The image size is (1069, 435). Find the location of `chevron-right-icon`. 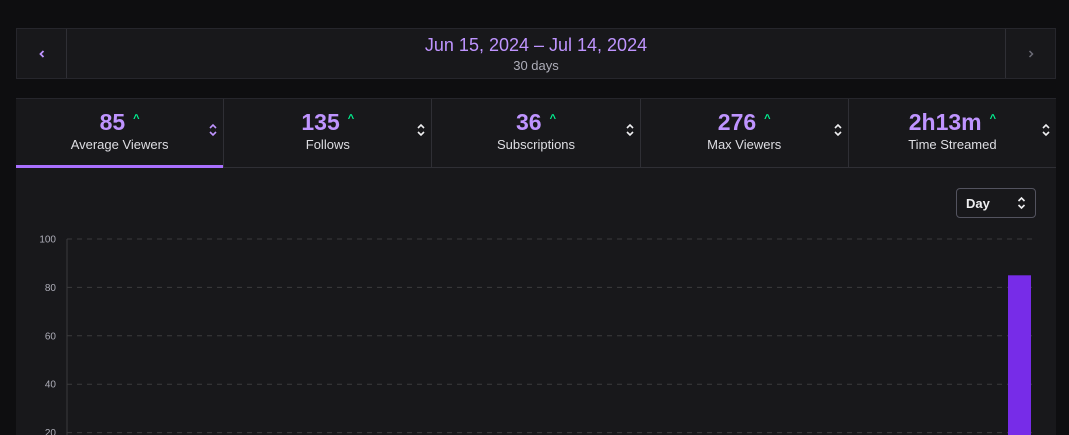

chevron-right-icon is located at coordinates (1031, 53).